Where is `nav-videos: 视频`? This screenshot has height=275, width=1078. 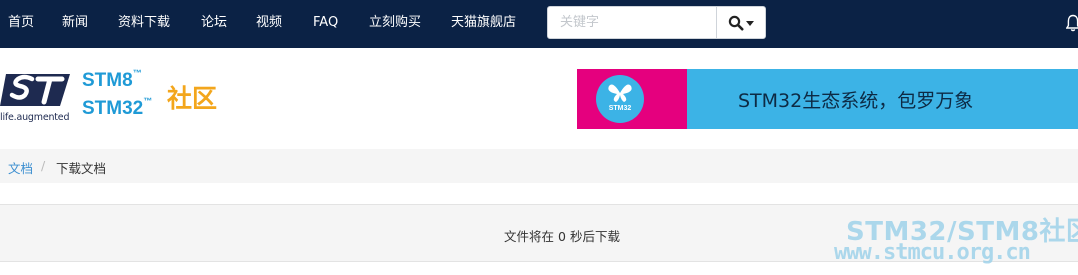 nav-videos: 视频 is located at coordinates (269, 24).